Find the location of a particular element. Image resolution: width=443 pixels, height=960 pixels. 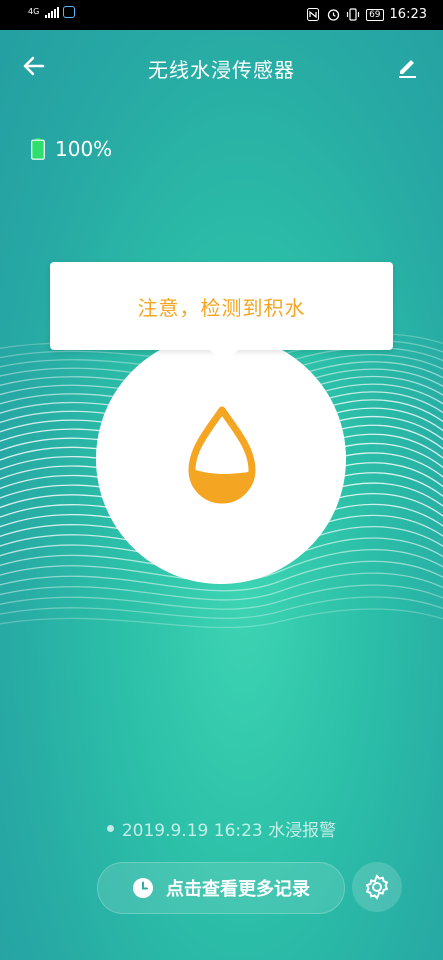

signal-icon is located at coordinates (52, 12).